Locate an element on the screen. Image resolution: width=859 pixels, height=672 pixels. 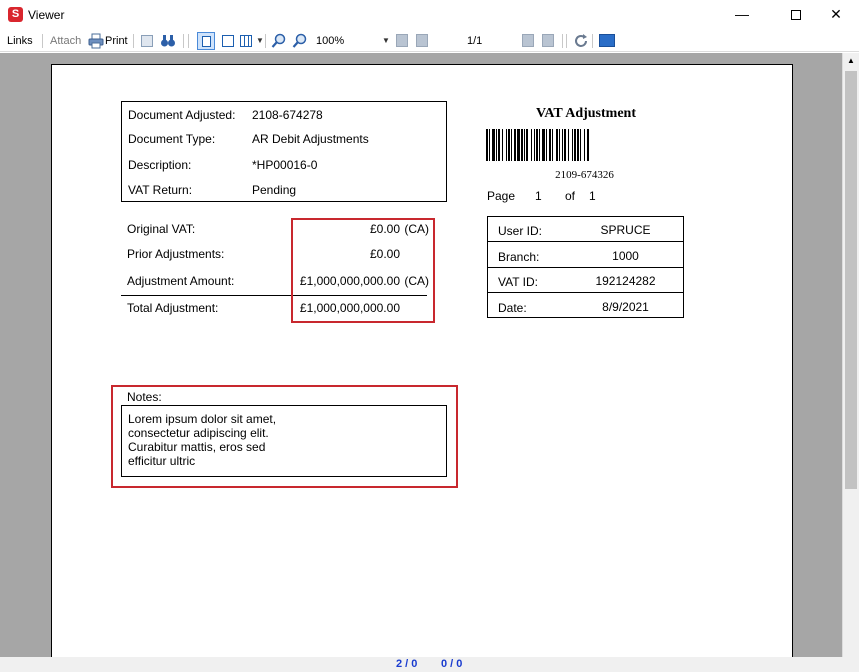
vat-return-label: VAT Return: is located at coordinates (160, 190).